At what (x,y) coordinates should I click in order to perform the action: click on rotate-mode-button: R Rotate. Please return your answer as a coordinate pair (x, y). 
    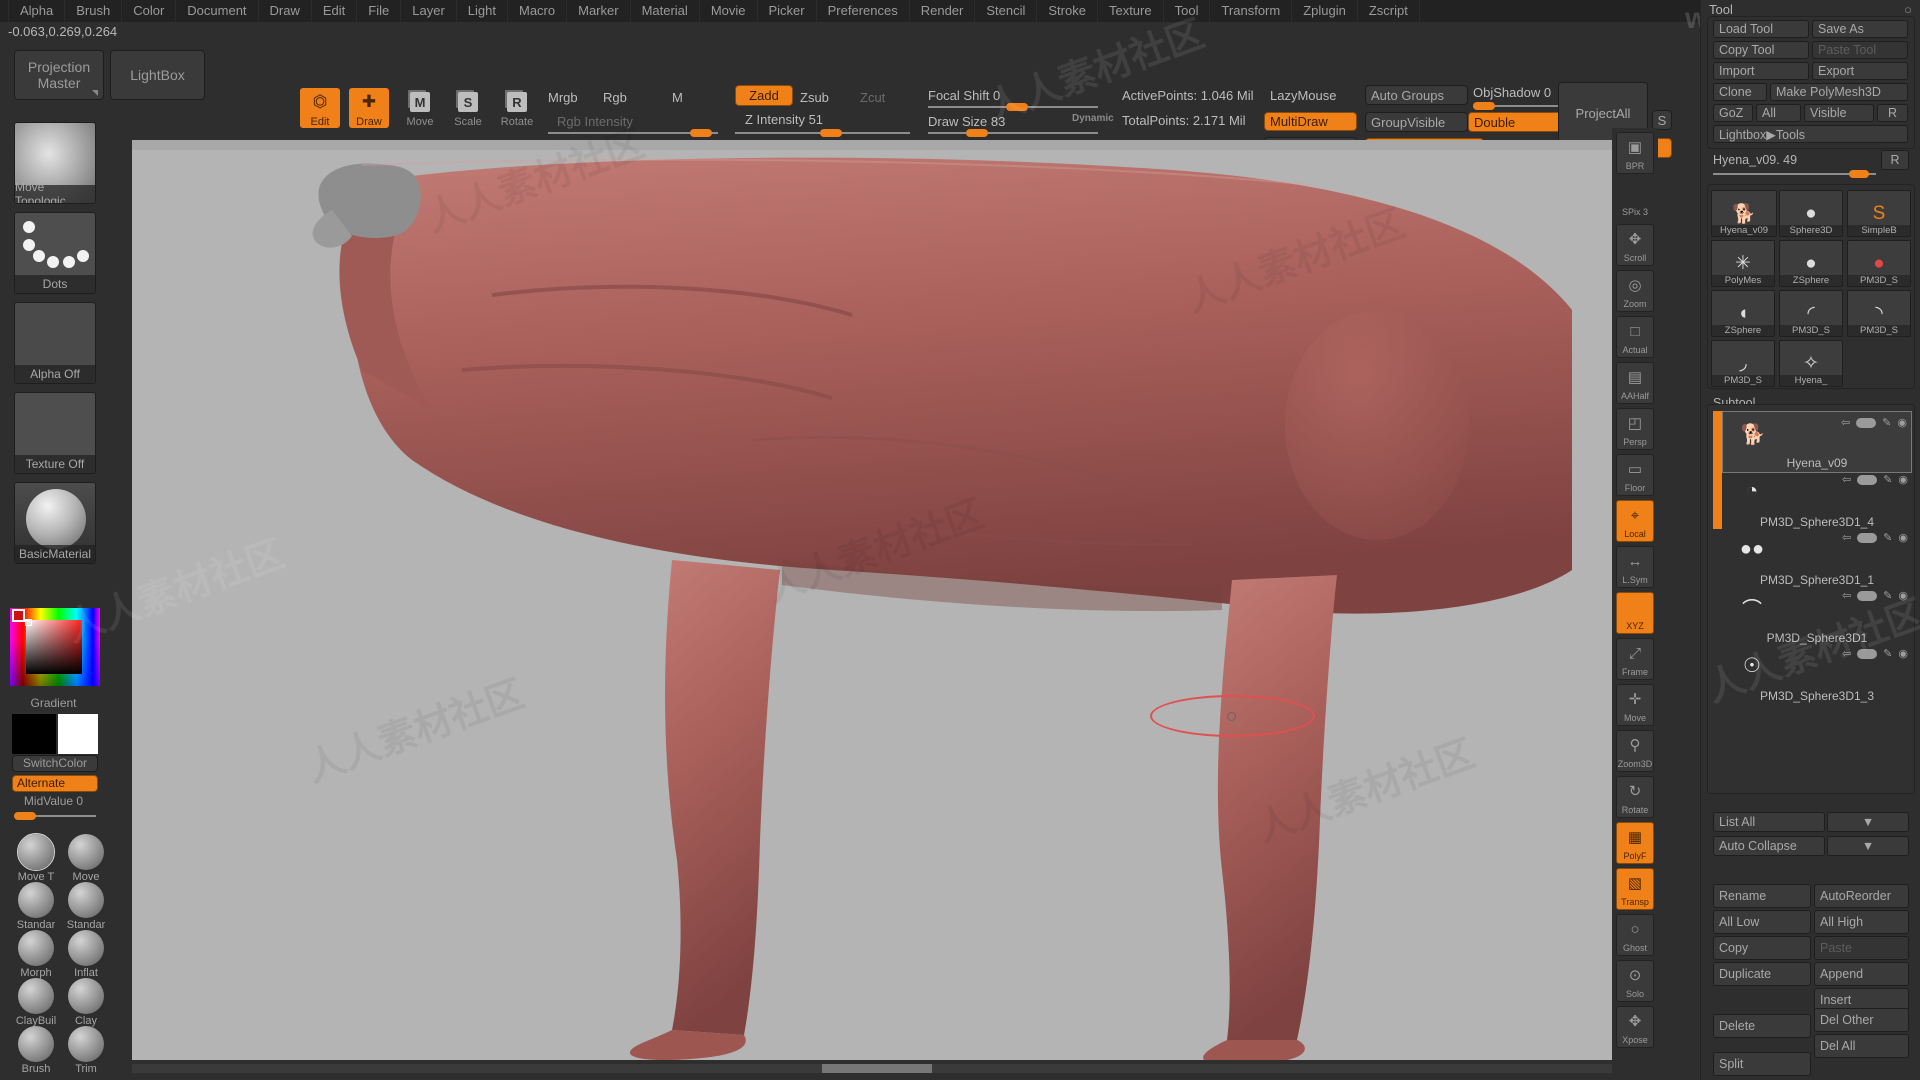
    Looking at the image, I should click on (517, 108).